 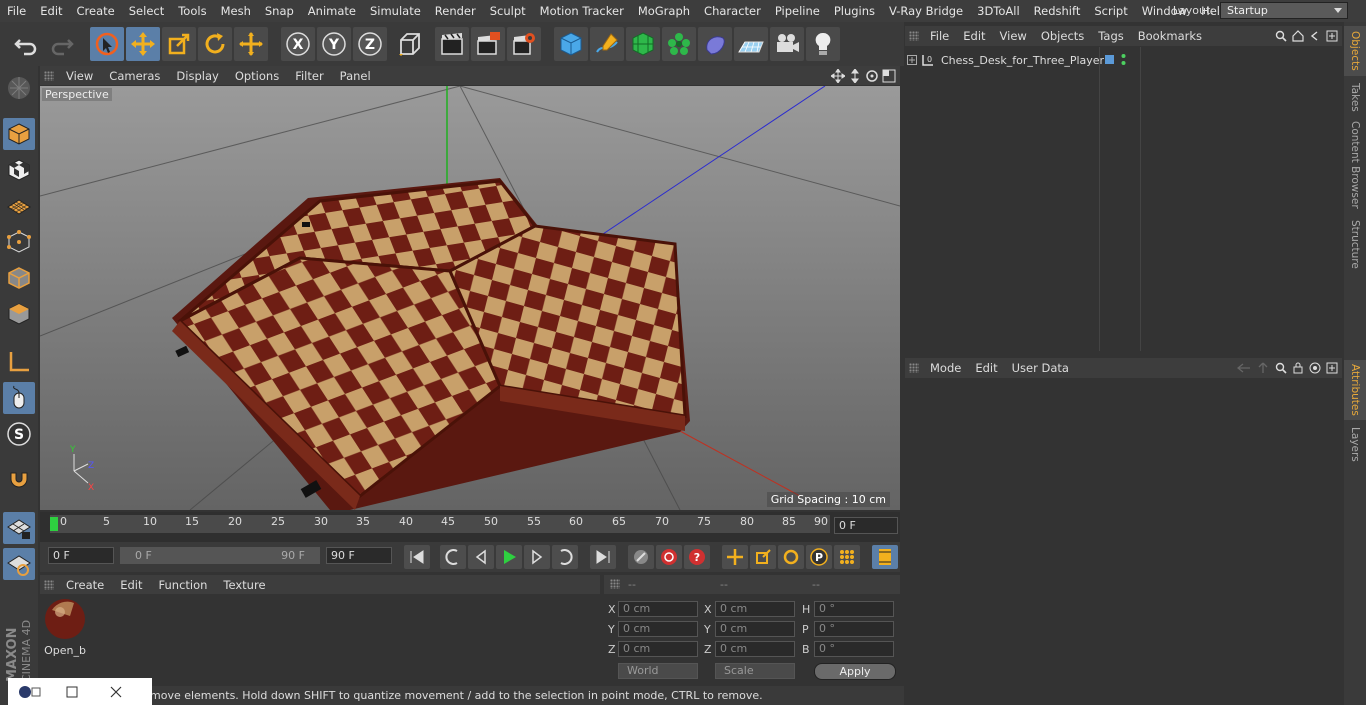 What do you see at coordinates (251, 44) in the screenshot?
I see `transform-icon` at bounding box center [251, 44].